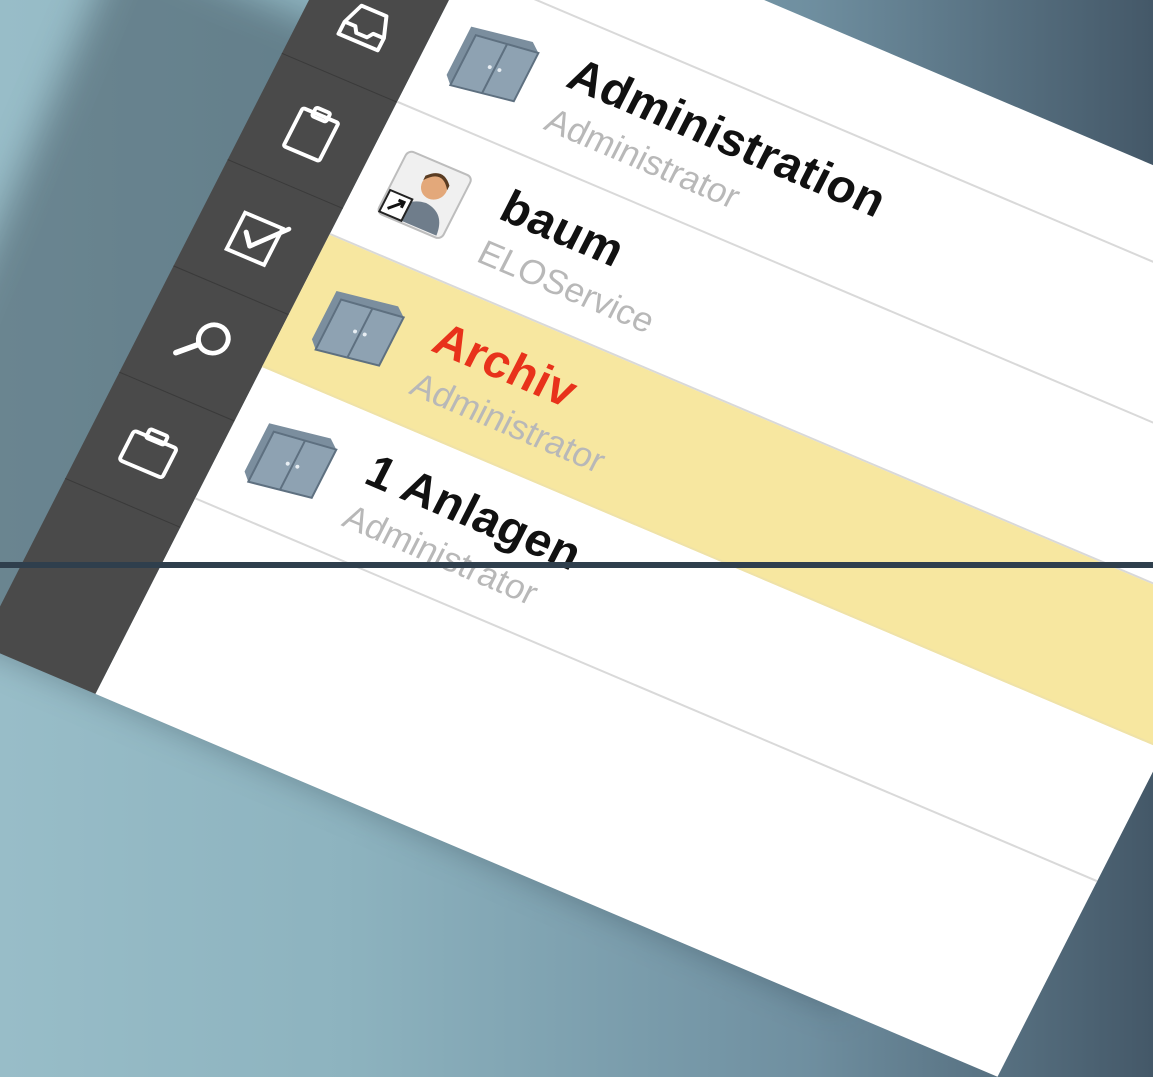 This screenshot has height=1077, width=1153. I want to click on search-icon, so click(201, 339).